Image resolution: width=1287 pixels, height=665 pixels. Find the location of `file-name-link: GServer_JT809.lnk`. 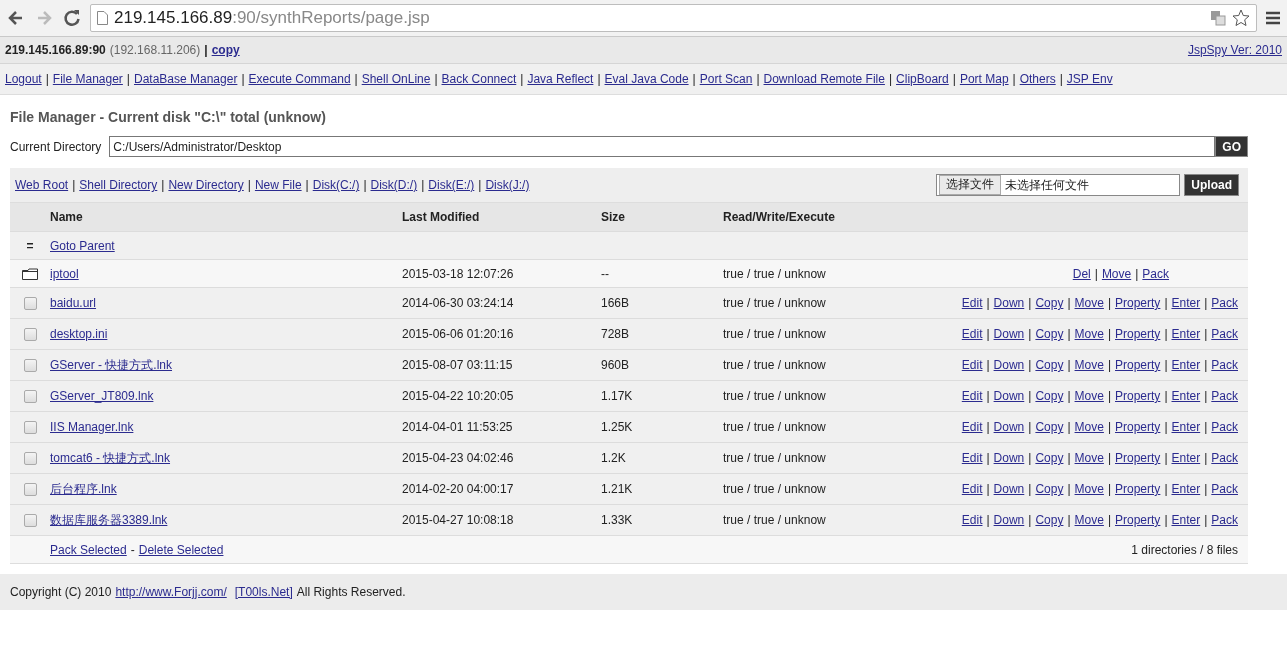

file-name-link: GServer_JT809.lnk is located at coordinates (102, 396).